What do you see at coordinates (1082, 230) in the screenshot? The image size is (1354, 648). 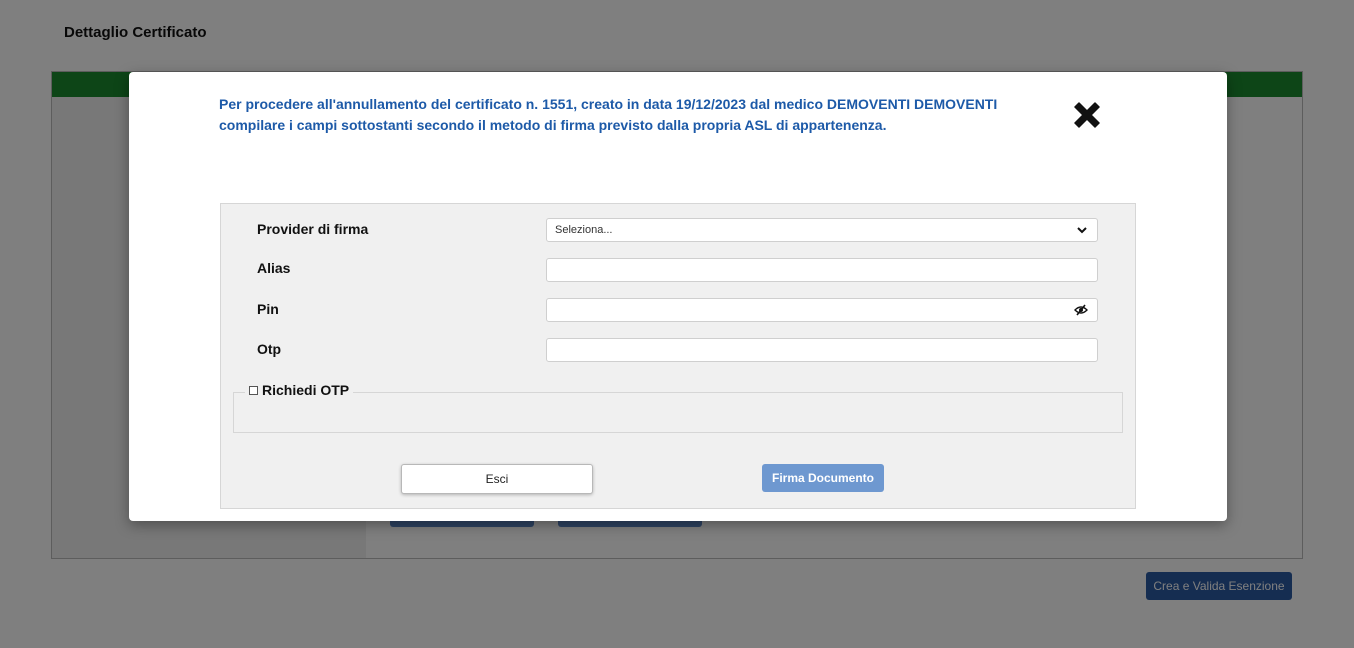 I see `chevron-down-icon` at bounding box center [1082, 230].